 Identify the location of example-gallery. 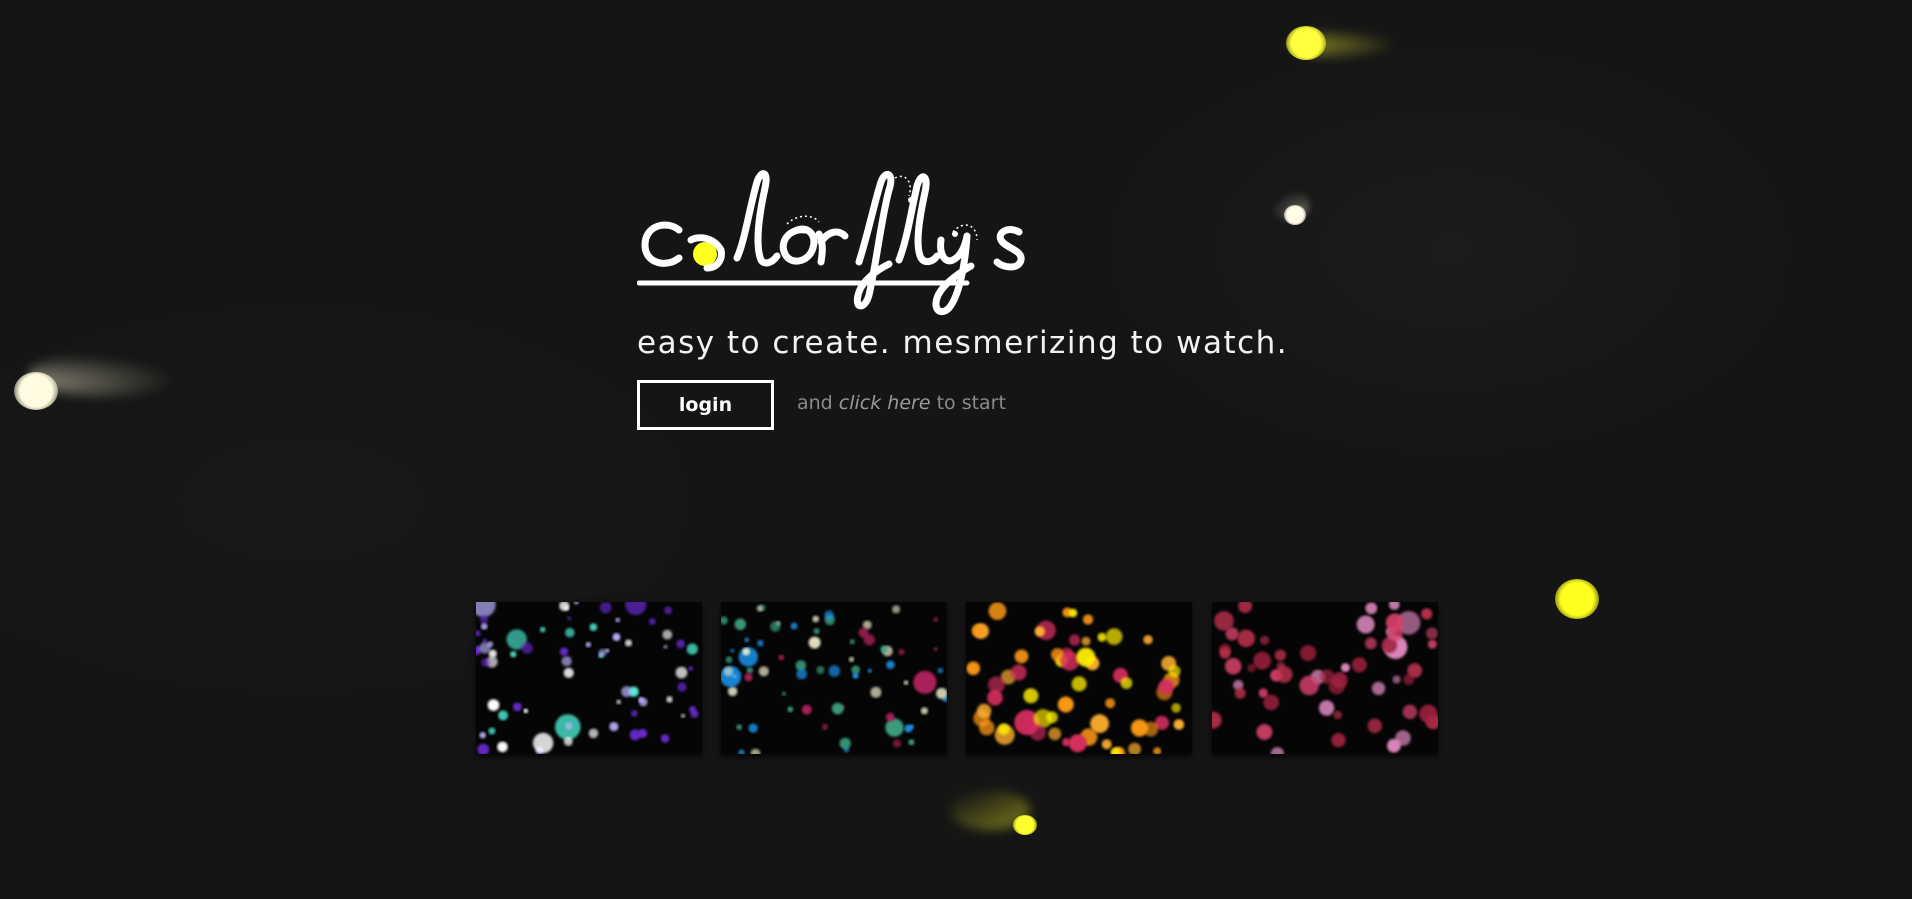
(957, 678).